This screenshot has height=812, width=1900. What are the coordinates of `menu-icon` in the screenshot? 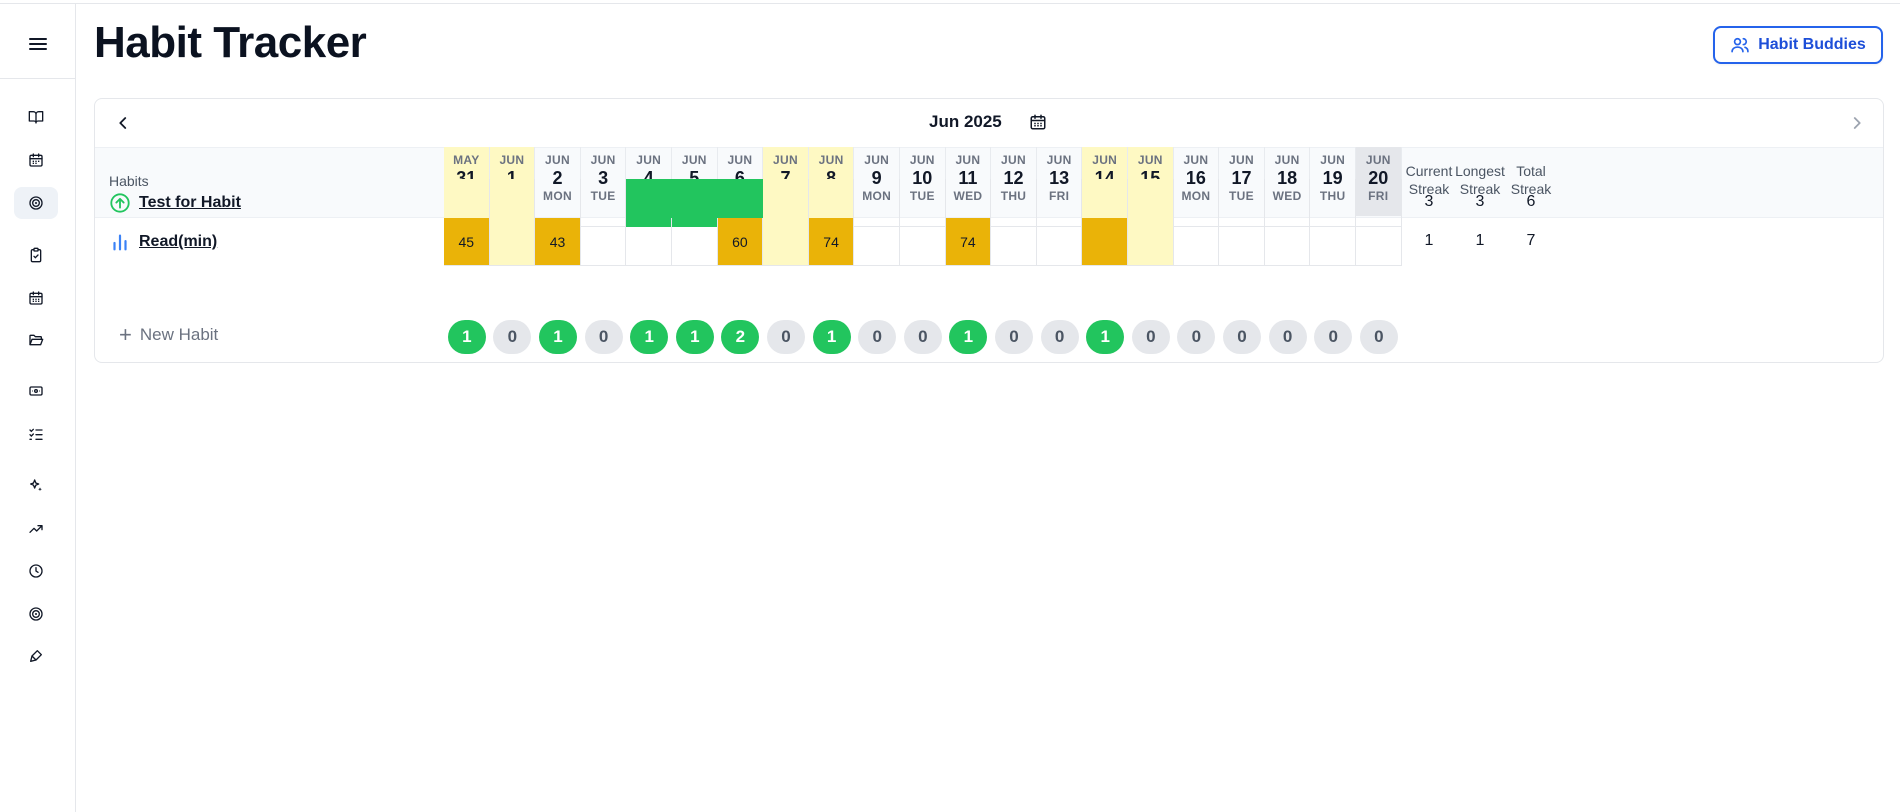 It's located at (38, 44).